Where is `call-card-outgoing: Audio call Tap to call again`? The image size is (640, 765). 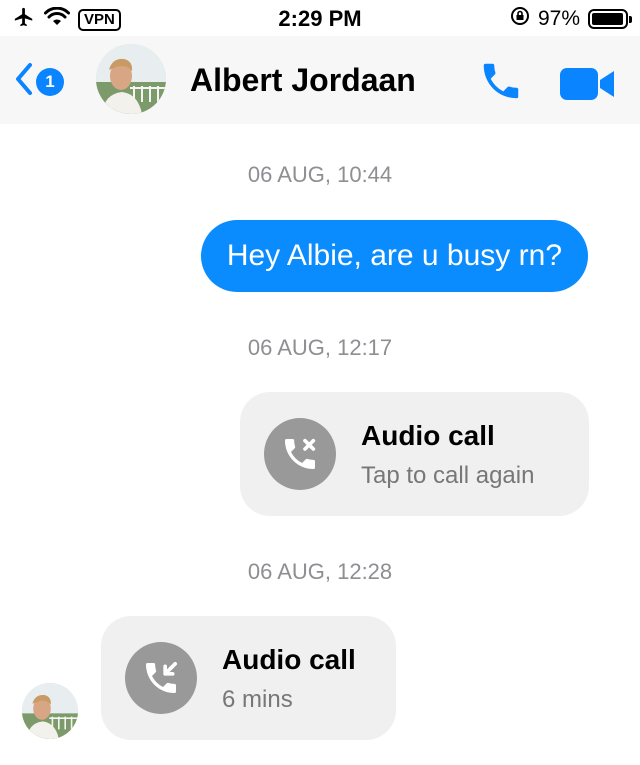
call-card-outgoing: Audio call Tap to call again is located at coordinates (414, 454).